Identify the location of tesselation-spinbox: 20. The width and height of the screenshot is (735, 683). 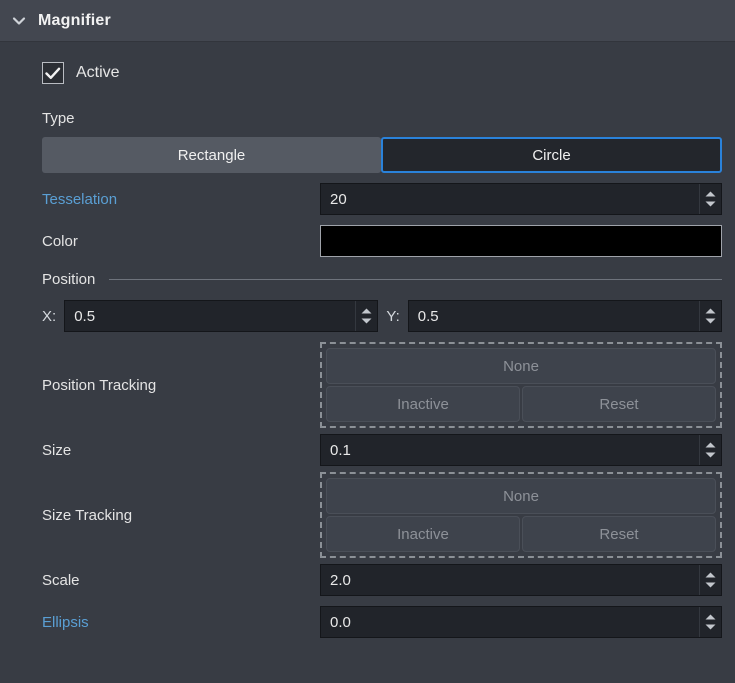
(521, 199).